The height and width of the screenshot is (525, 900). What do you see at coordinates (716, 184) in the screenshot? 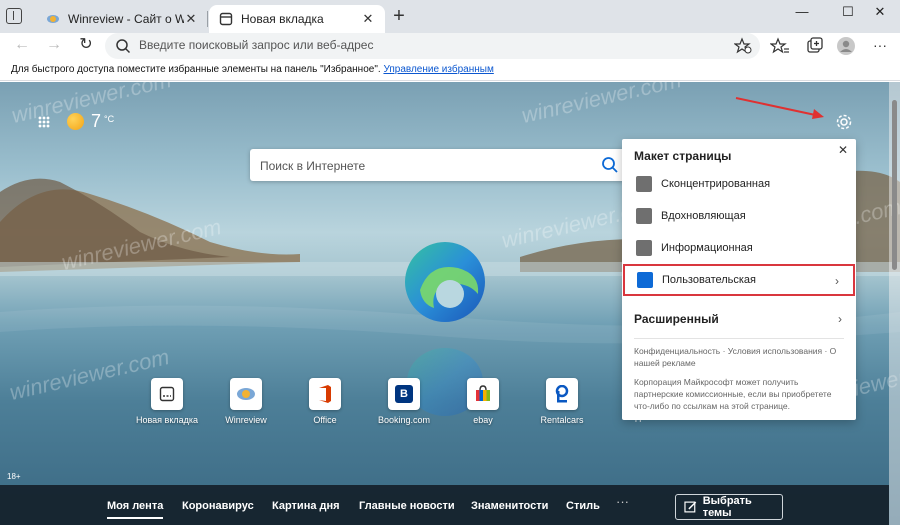
I see `layout-option-label: Сконцентрированная` at bounding box center [716, 184].